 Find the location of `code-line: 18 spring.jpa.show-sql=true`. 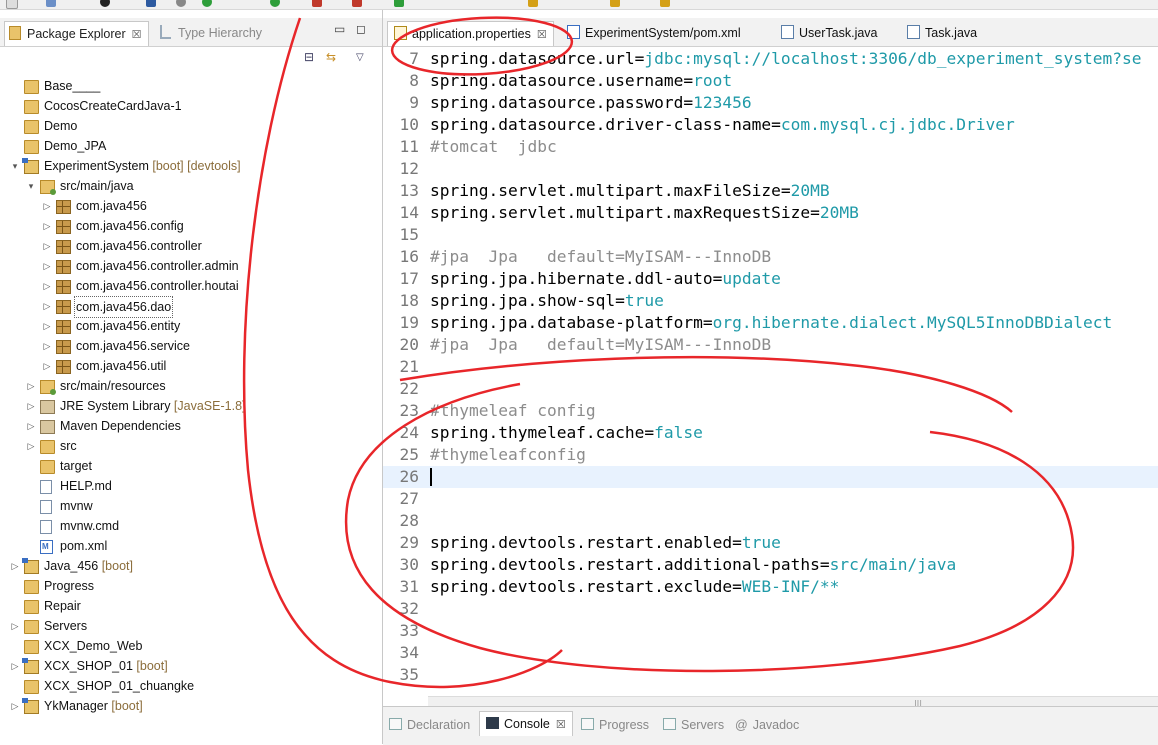

code-line: 18 spring.jpa.show-sql=true is located at coordinates (770, 301).